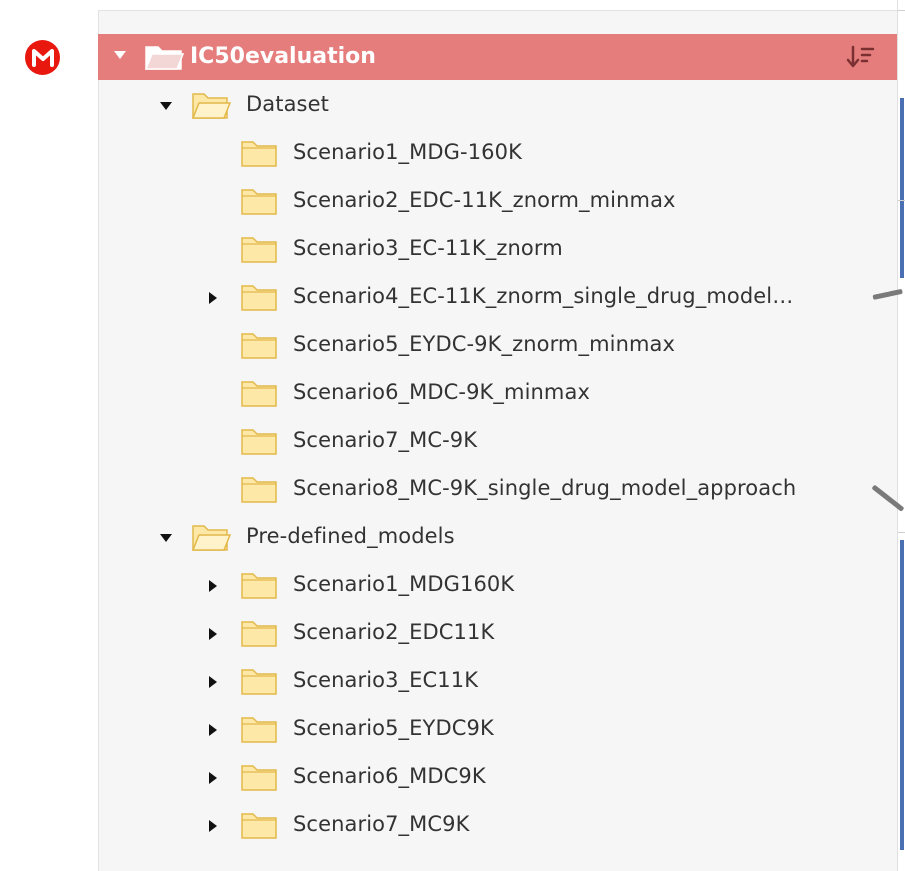 The width and height of the screenshot is (905, 871). What do you see at coordinates (407, 152) in the screenshot?
I see `folder-label: Scenario1_MDG-160K` at bounding box center [407, 152].